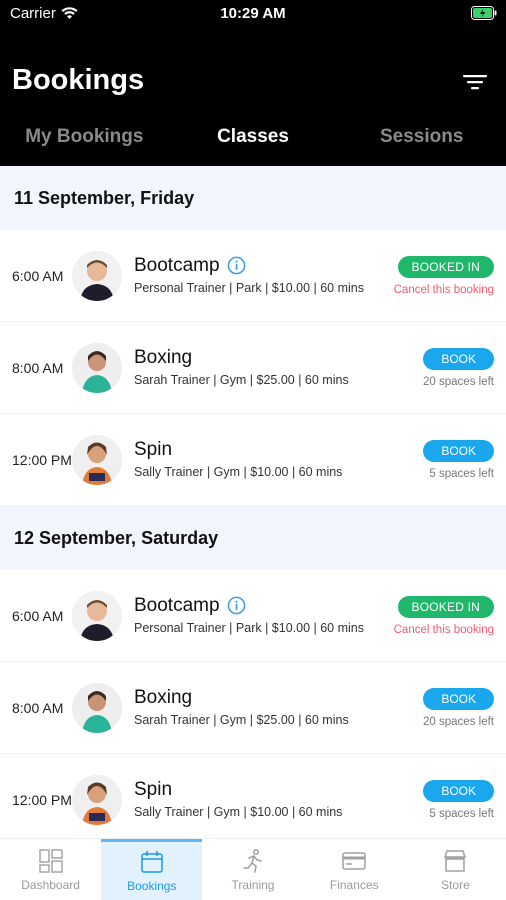 The width and height of the screenshot is (506, 900). Describe the element at coordinates (455, 884) in the screenshot. I see `nav-label: Store` at that location.